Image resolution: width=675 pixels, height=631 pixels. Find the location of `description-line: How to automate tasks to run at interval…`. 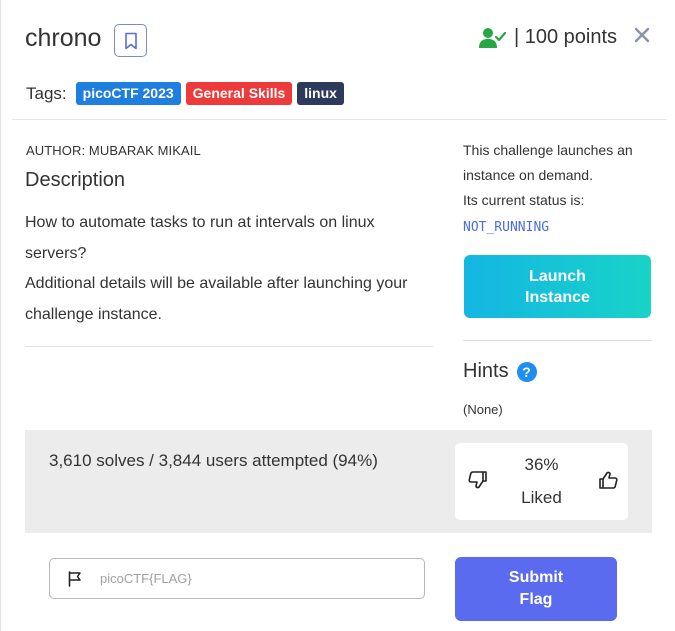

description-line: How to automate tasks to run at interval… is located at coordinates (200, 238).